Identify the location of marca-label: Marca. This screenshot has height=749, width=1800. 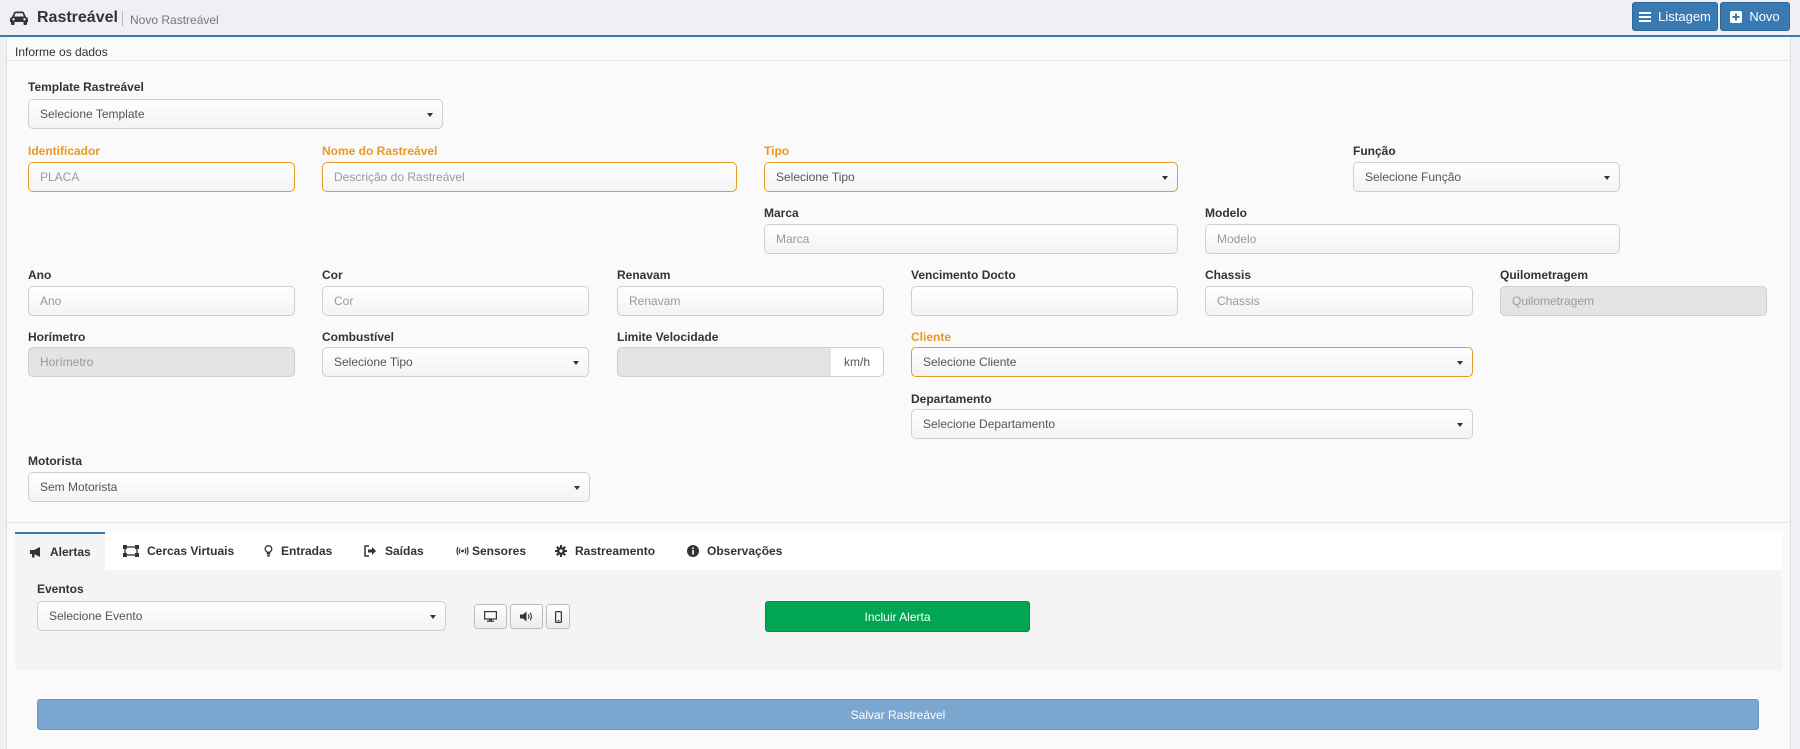
(781, 213).